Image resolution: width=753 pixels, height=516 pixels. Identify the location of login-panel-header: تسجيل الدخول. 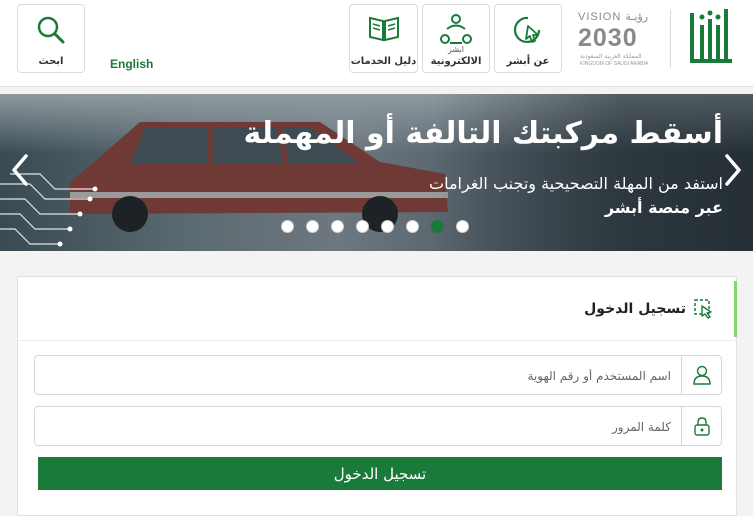
(377, 309).